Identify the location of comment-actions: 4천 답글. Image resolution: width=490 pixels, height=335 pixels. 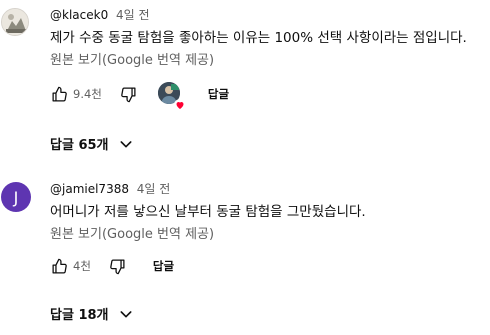
(112, 266).